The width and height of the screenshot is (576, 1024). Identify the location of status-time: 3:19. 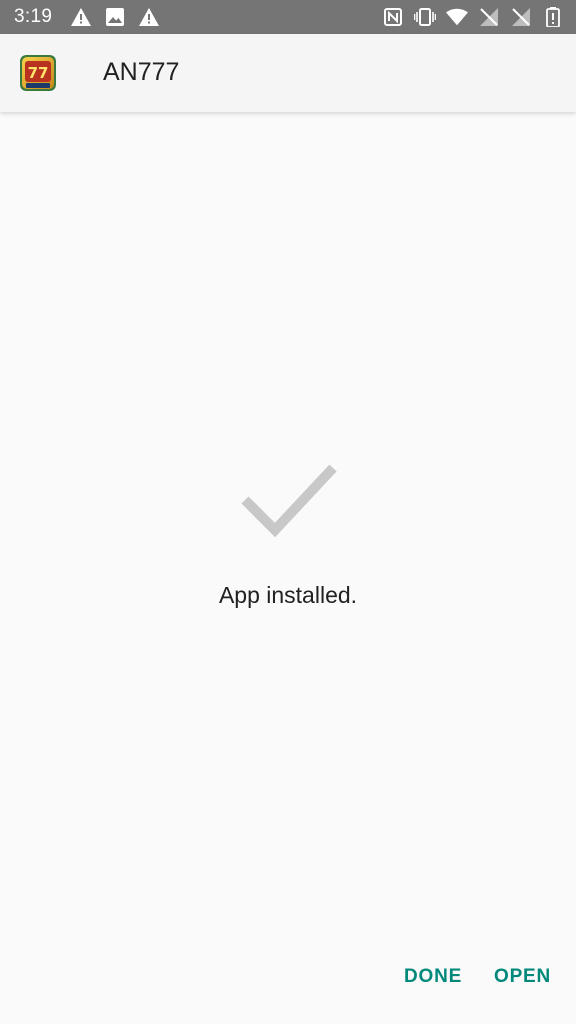
(33, 16).